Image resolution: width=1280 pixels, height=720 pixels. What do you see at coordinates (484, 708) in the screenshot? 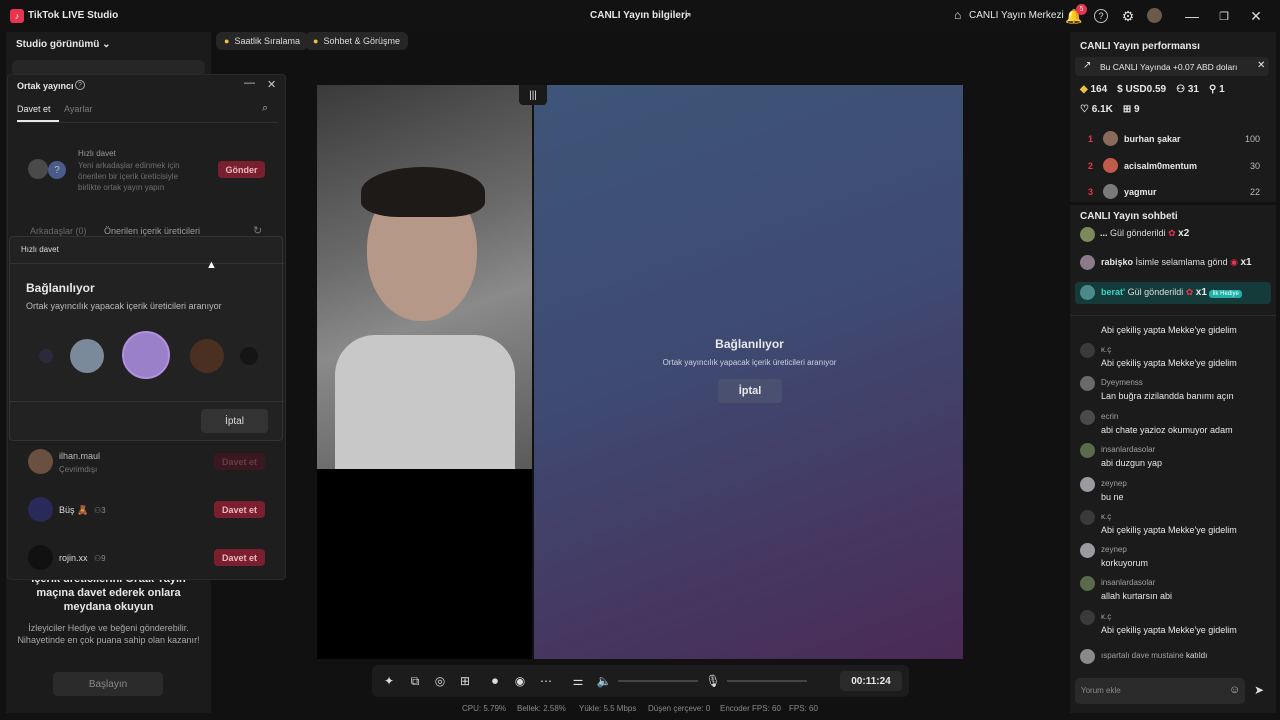
I see `cpu-stat: CPU: 5.79%` at bounding box center [484, 708].